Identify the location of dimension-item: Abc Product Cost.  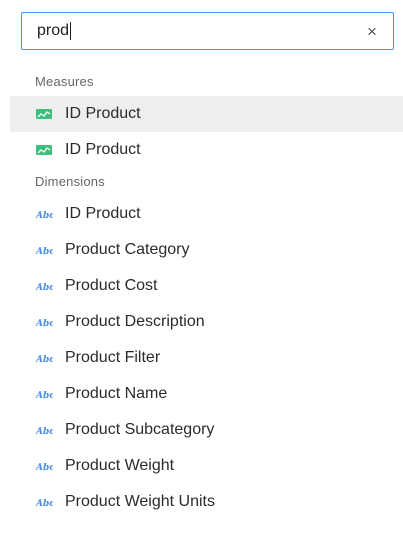
(206, 286).